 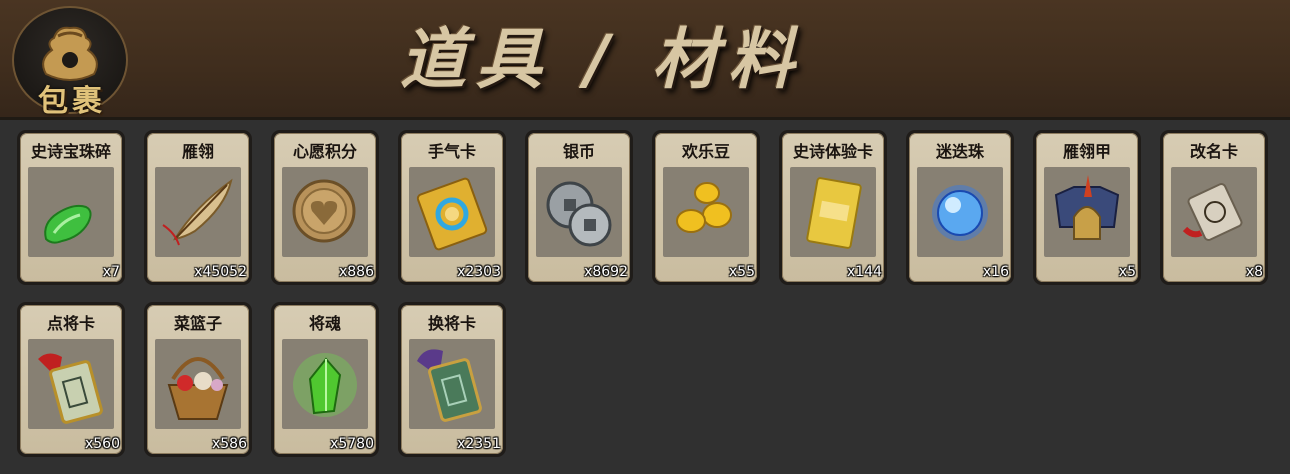 I want to click on item-card: 雁翎 x45052, so click(x=198, y=207).